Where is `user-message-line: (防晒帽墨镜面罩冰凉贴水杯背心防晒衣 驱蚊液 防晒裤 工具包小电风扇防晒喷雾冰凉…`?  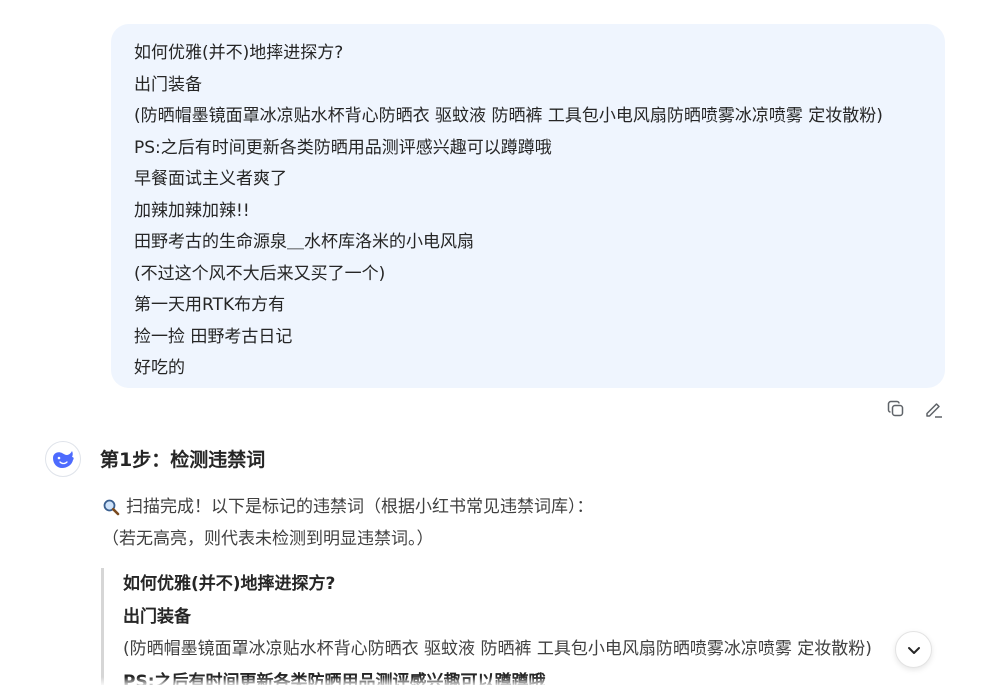
user-message-line: (防晒帽墨镜面罩冰凉贴水杯背心防晒衣 驱蚊液 防晒裤 工具包小电风扇防晒喷雾冰凉… is located at coordinates (508, 116).